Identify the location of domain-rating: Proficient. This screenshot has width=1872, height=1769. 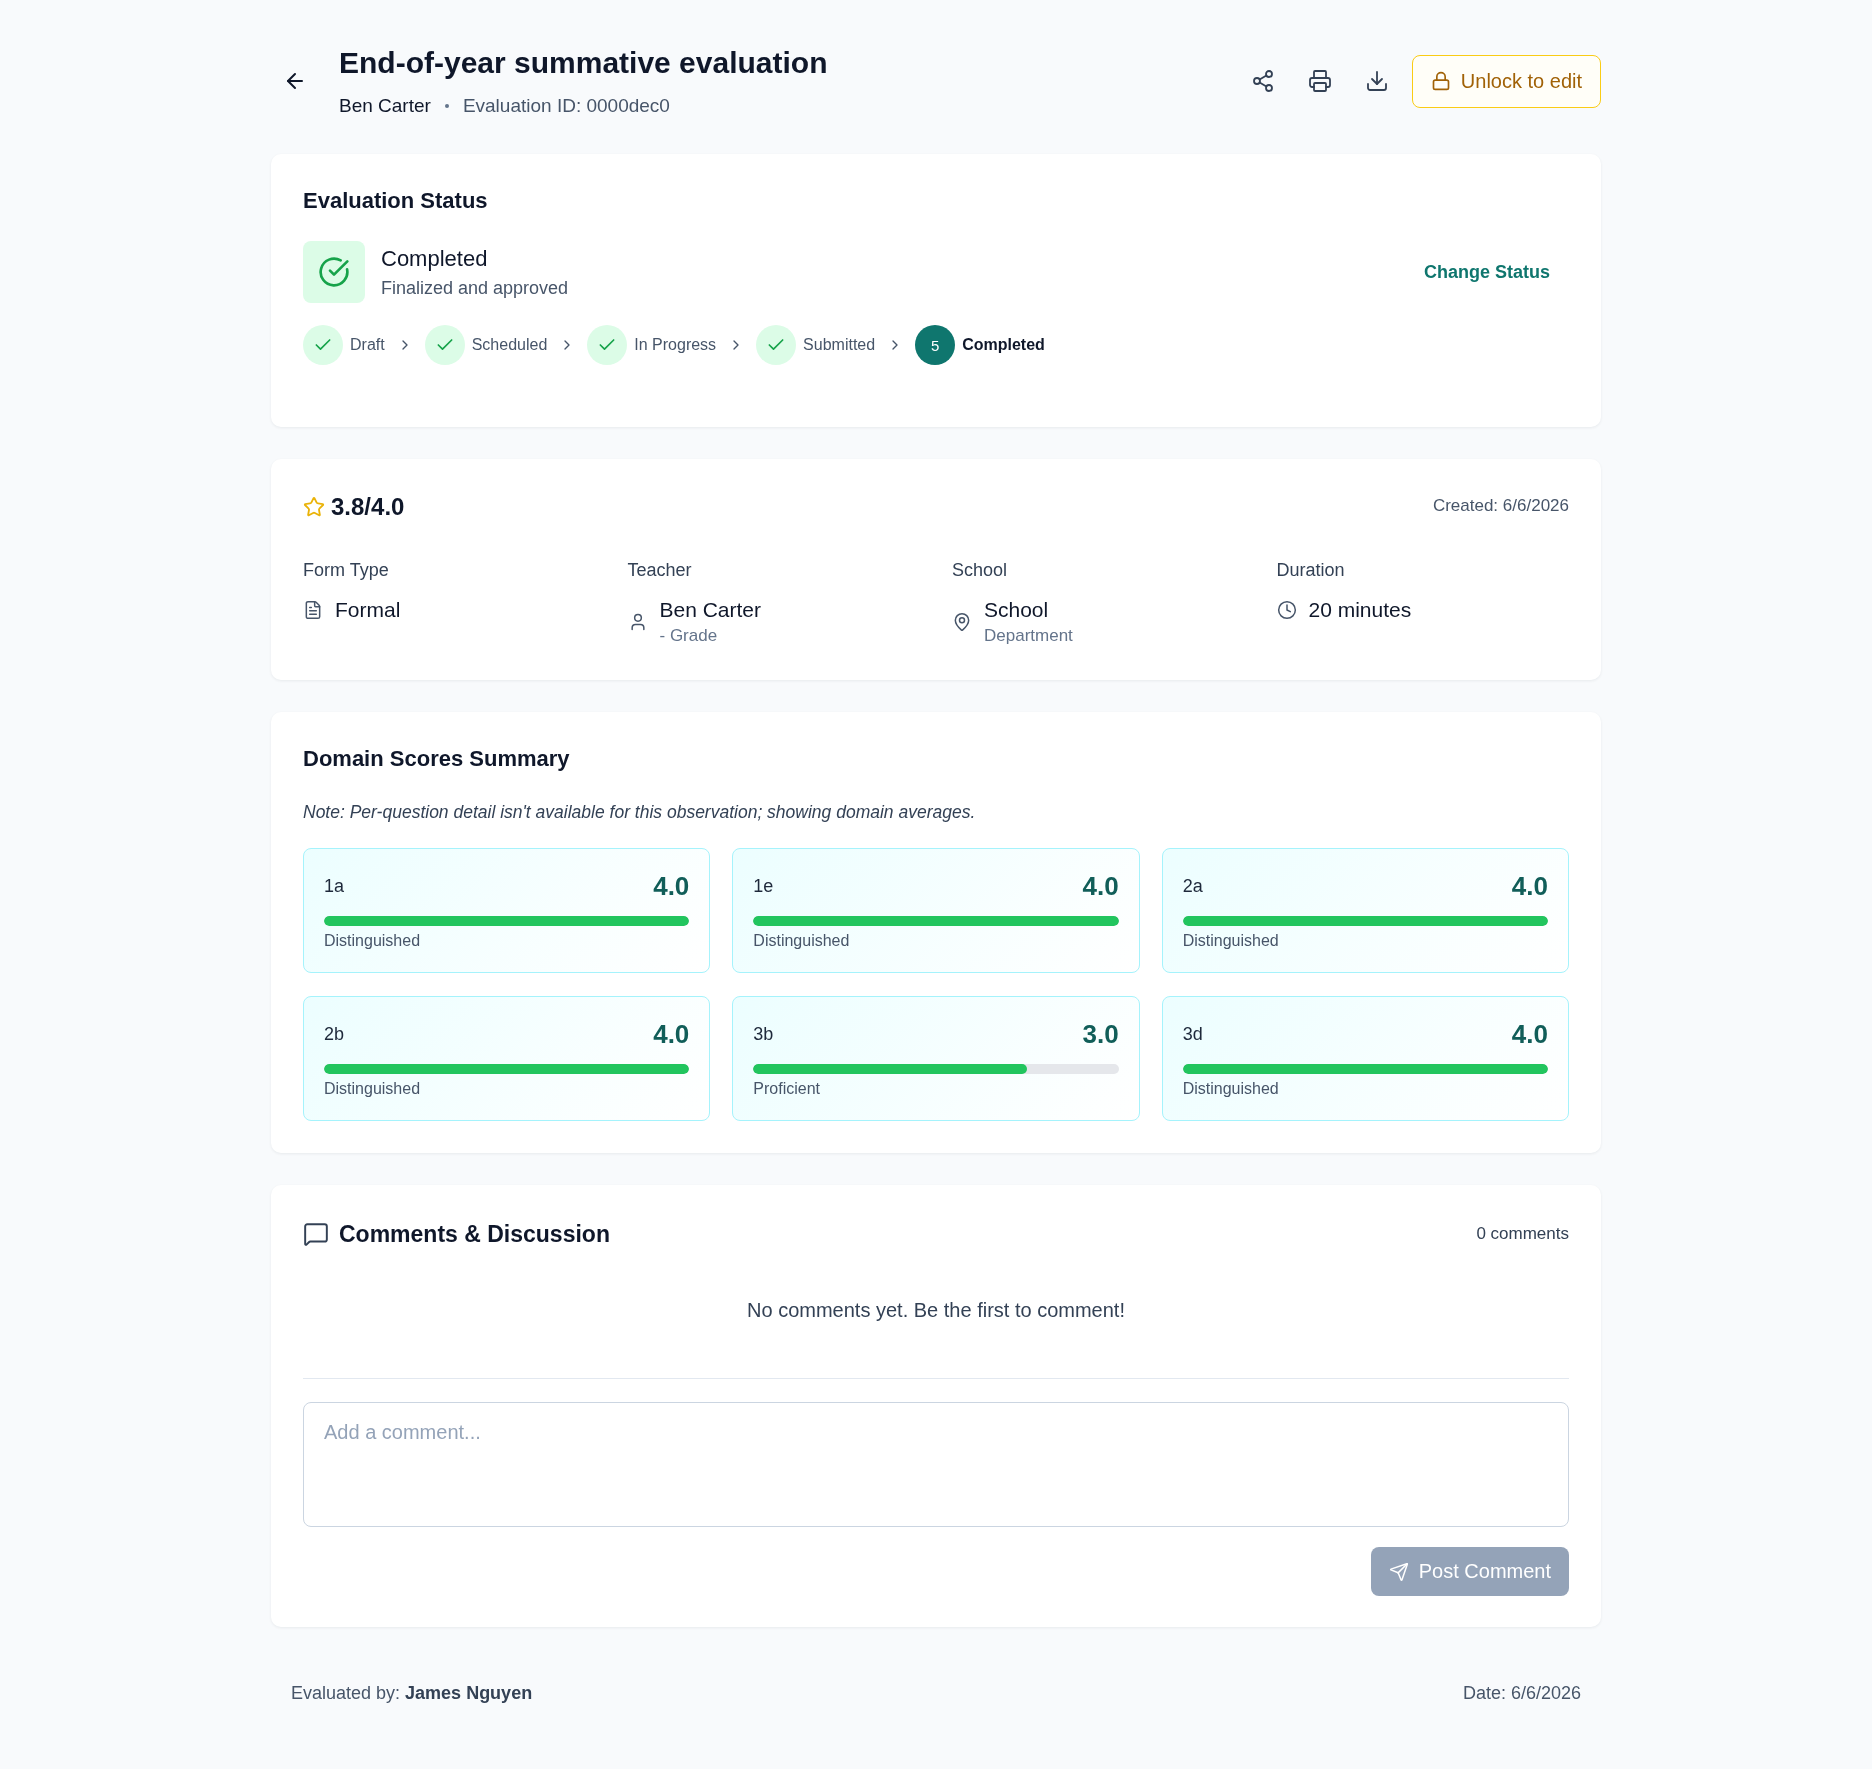
(787, 1089).